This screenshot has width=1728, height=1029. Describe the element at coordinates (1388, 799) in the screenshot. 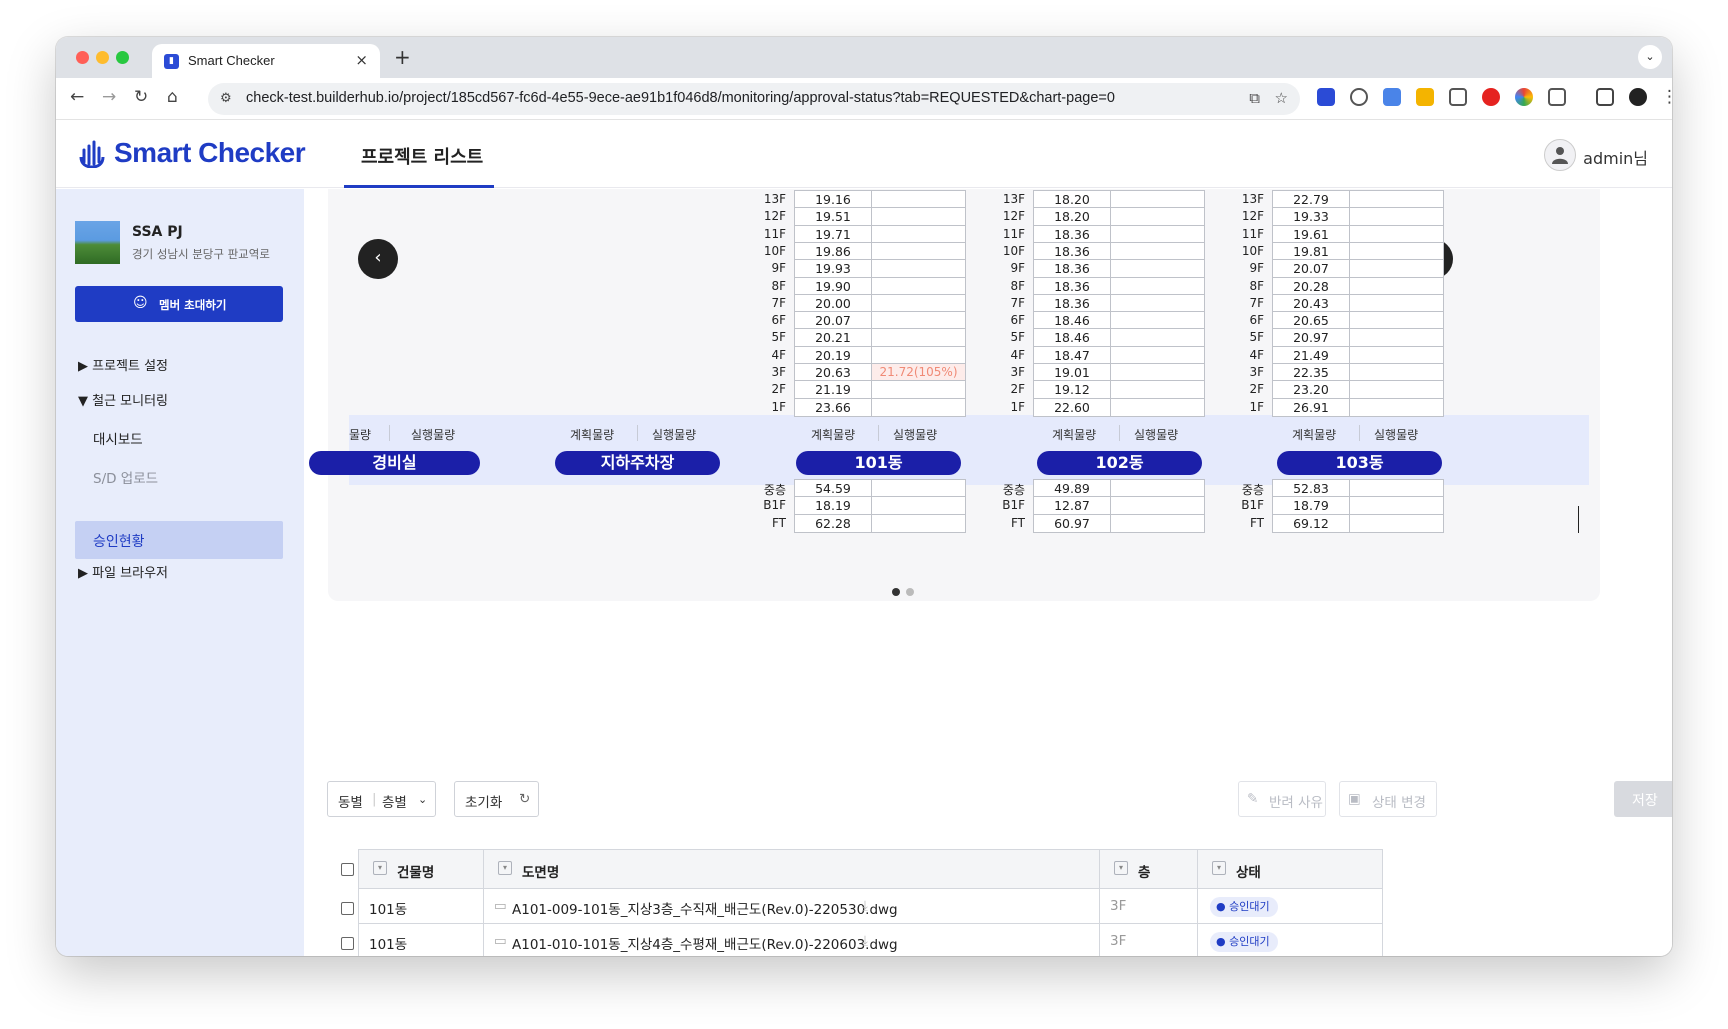

I see `change-status-button: ▣ 상태 변경` at that location.